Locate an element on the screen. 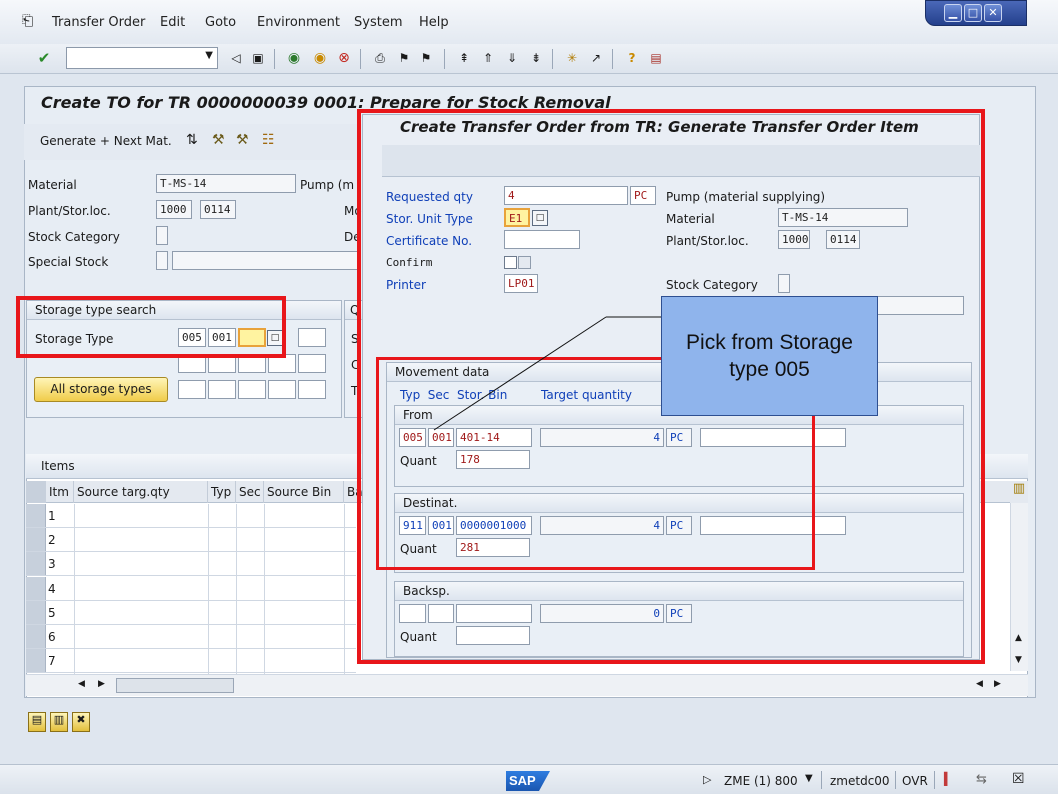 This screenshot has width=1058, height=794. status-bar: SAP ▷ ZME (1) 800 ▼ zmetdc00 OVR ▍ ⇆ ☒ is located at coordinates (529, 779).